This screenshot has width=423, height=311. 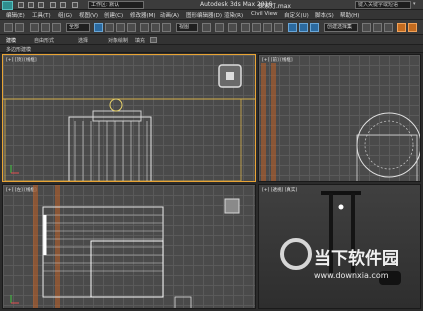 I want to click on wireframe-top-bar, so click(x=117, y=116).